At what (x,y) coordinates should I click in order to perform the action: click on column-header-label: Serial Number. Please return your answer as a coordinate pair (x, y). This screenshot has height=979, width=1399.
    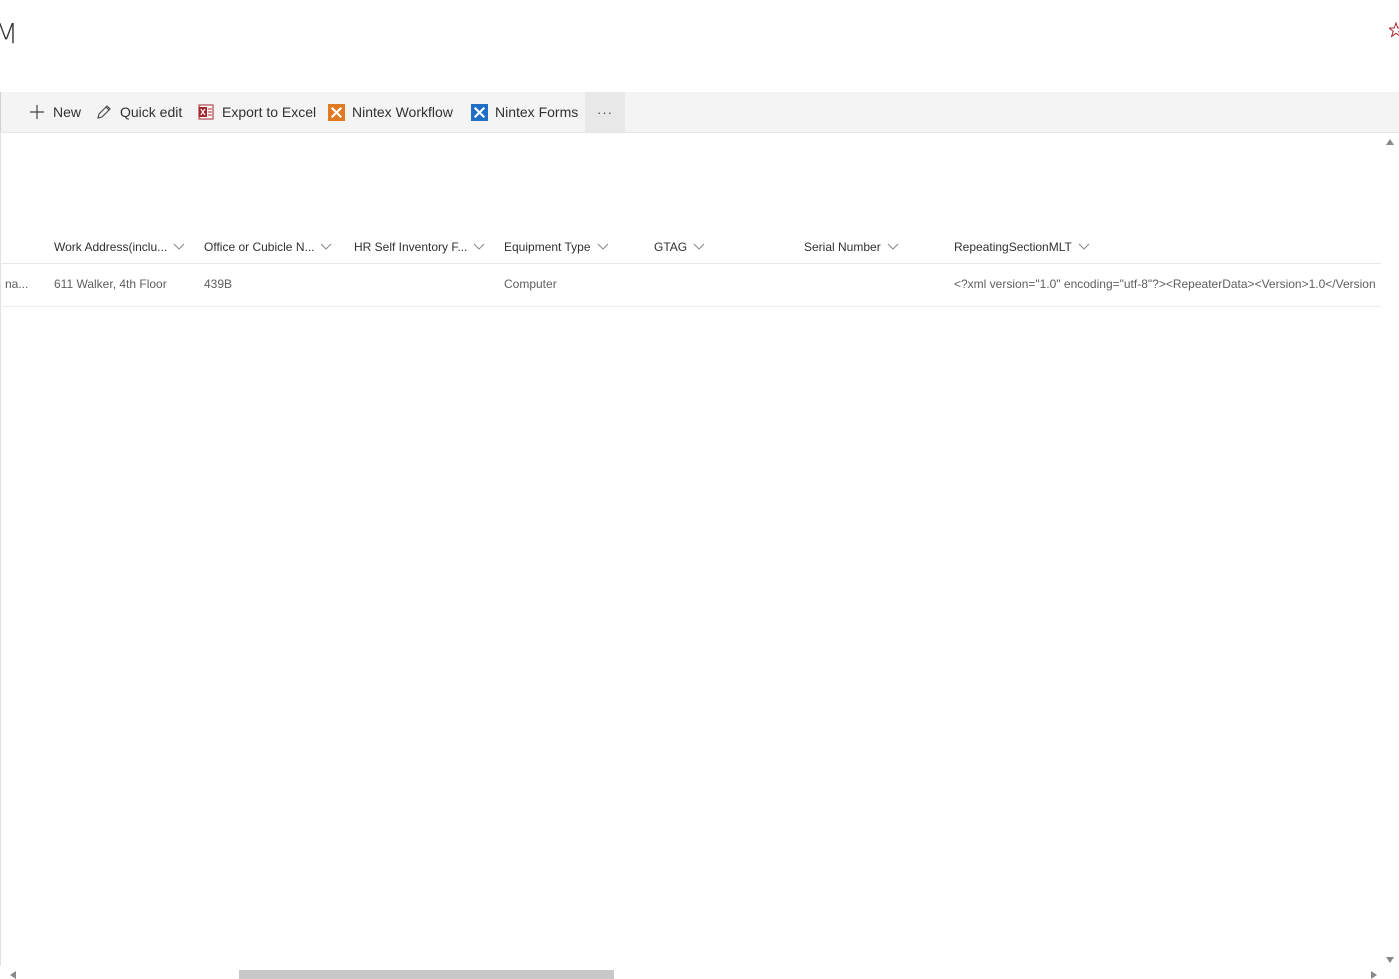
    Looking at the image, I should click on (842, 247).